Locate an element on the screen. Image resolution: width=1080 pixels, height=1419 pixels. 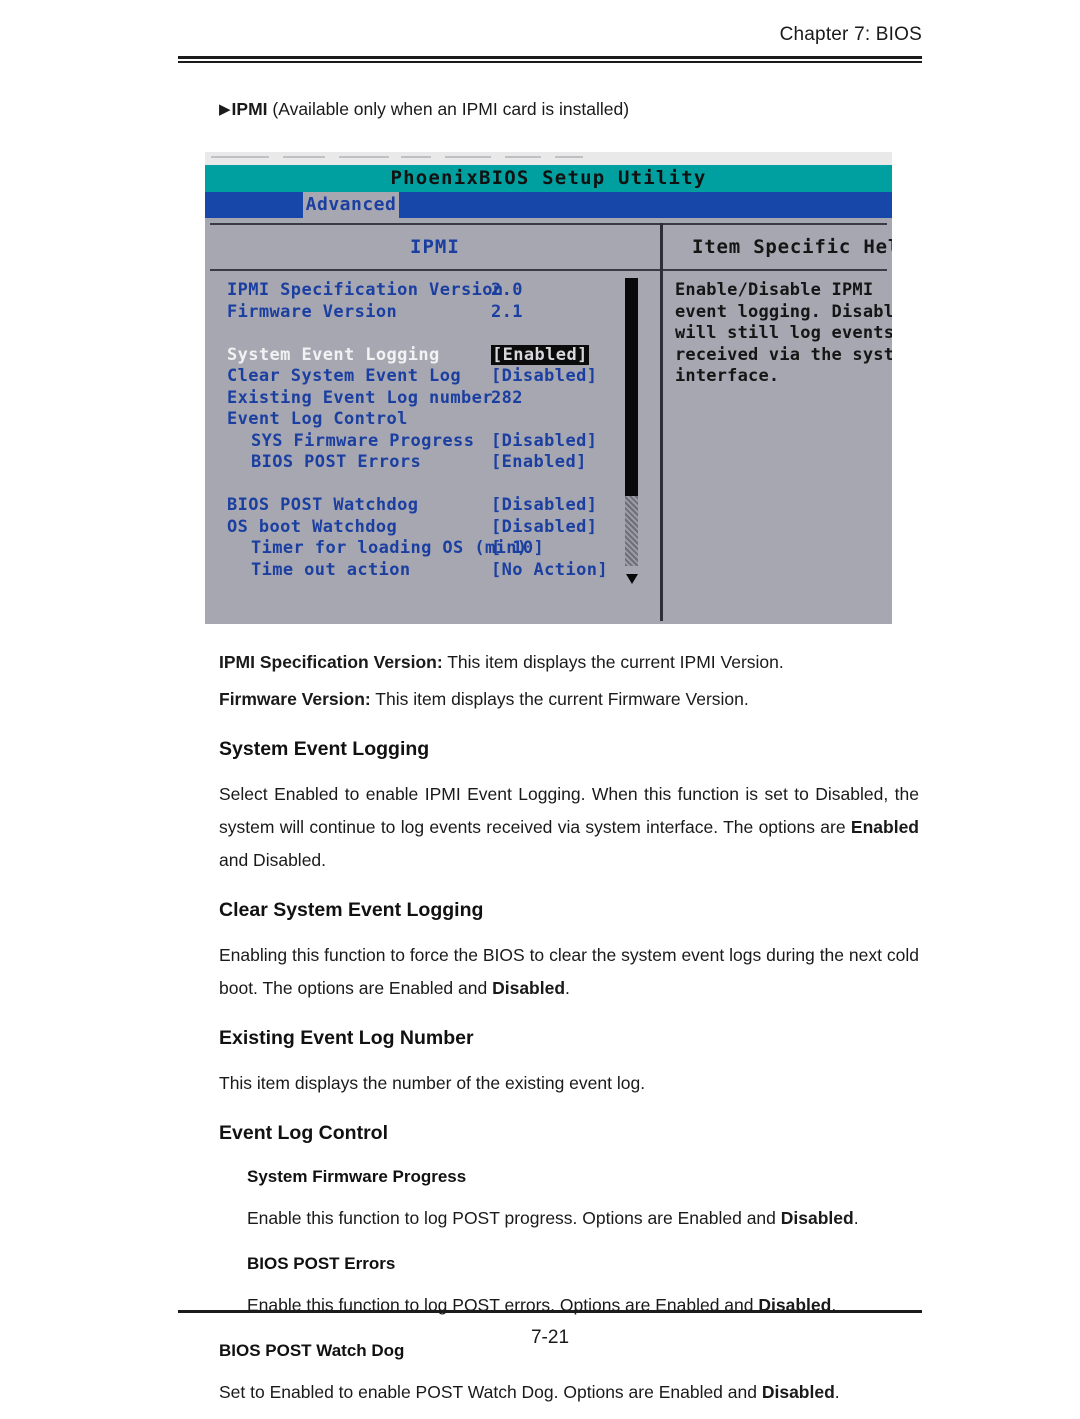
bios-setting-row: BIOS POST Errors [Enabled] is located at coordinates (437, 463).